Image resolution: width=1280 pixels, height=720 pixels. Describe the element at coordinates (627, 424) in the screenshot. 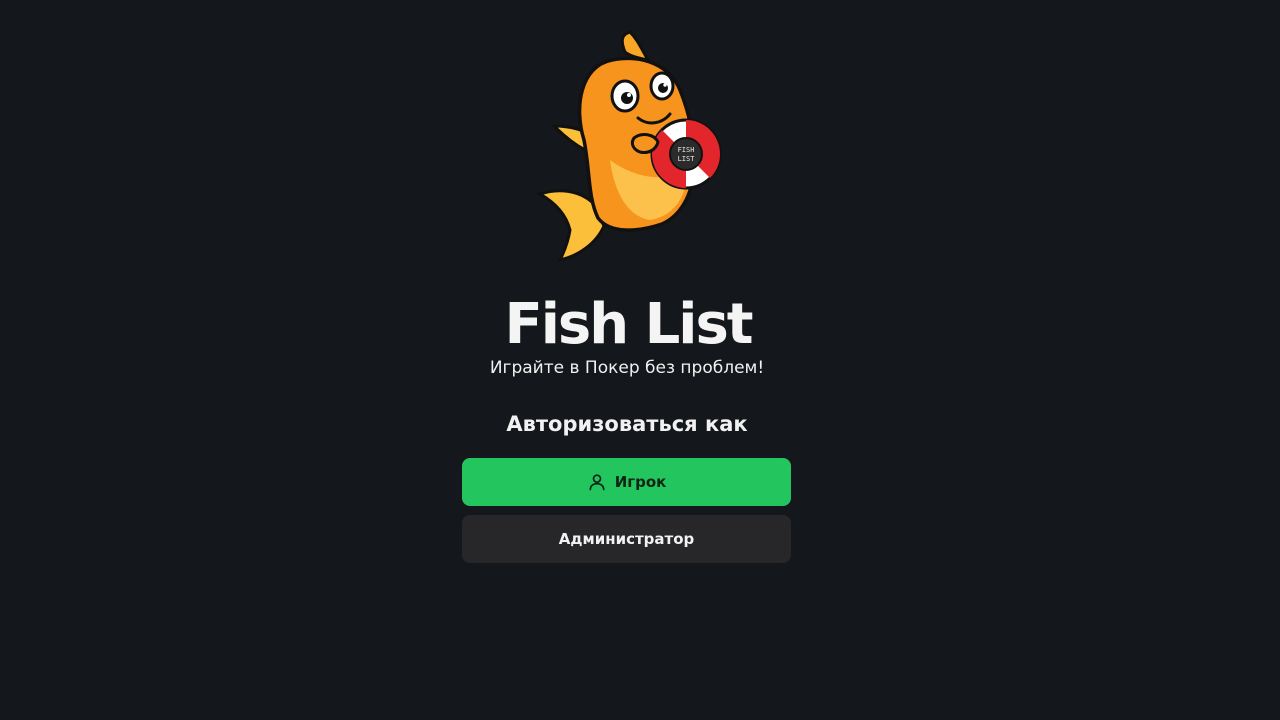

I see `auth-heading: Авторизоваться как` at that location.